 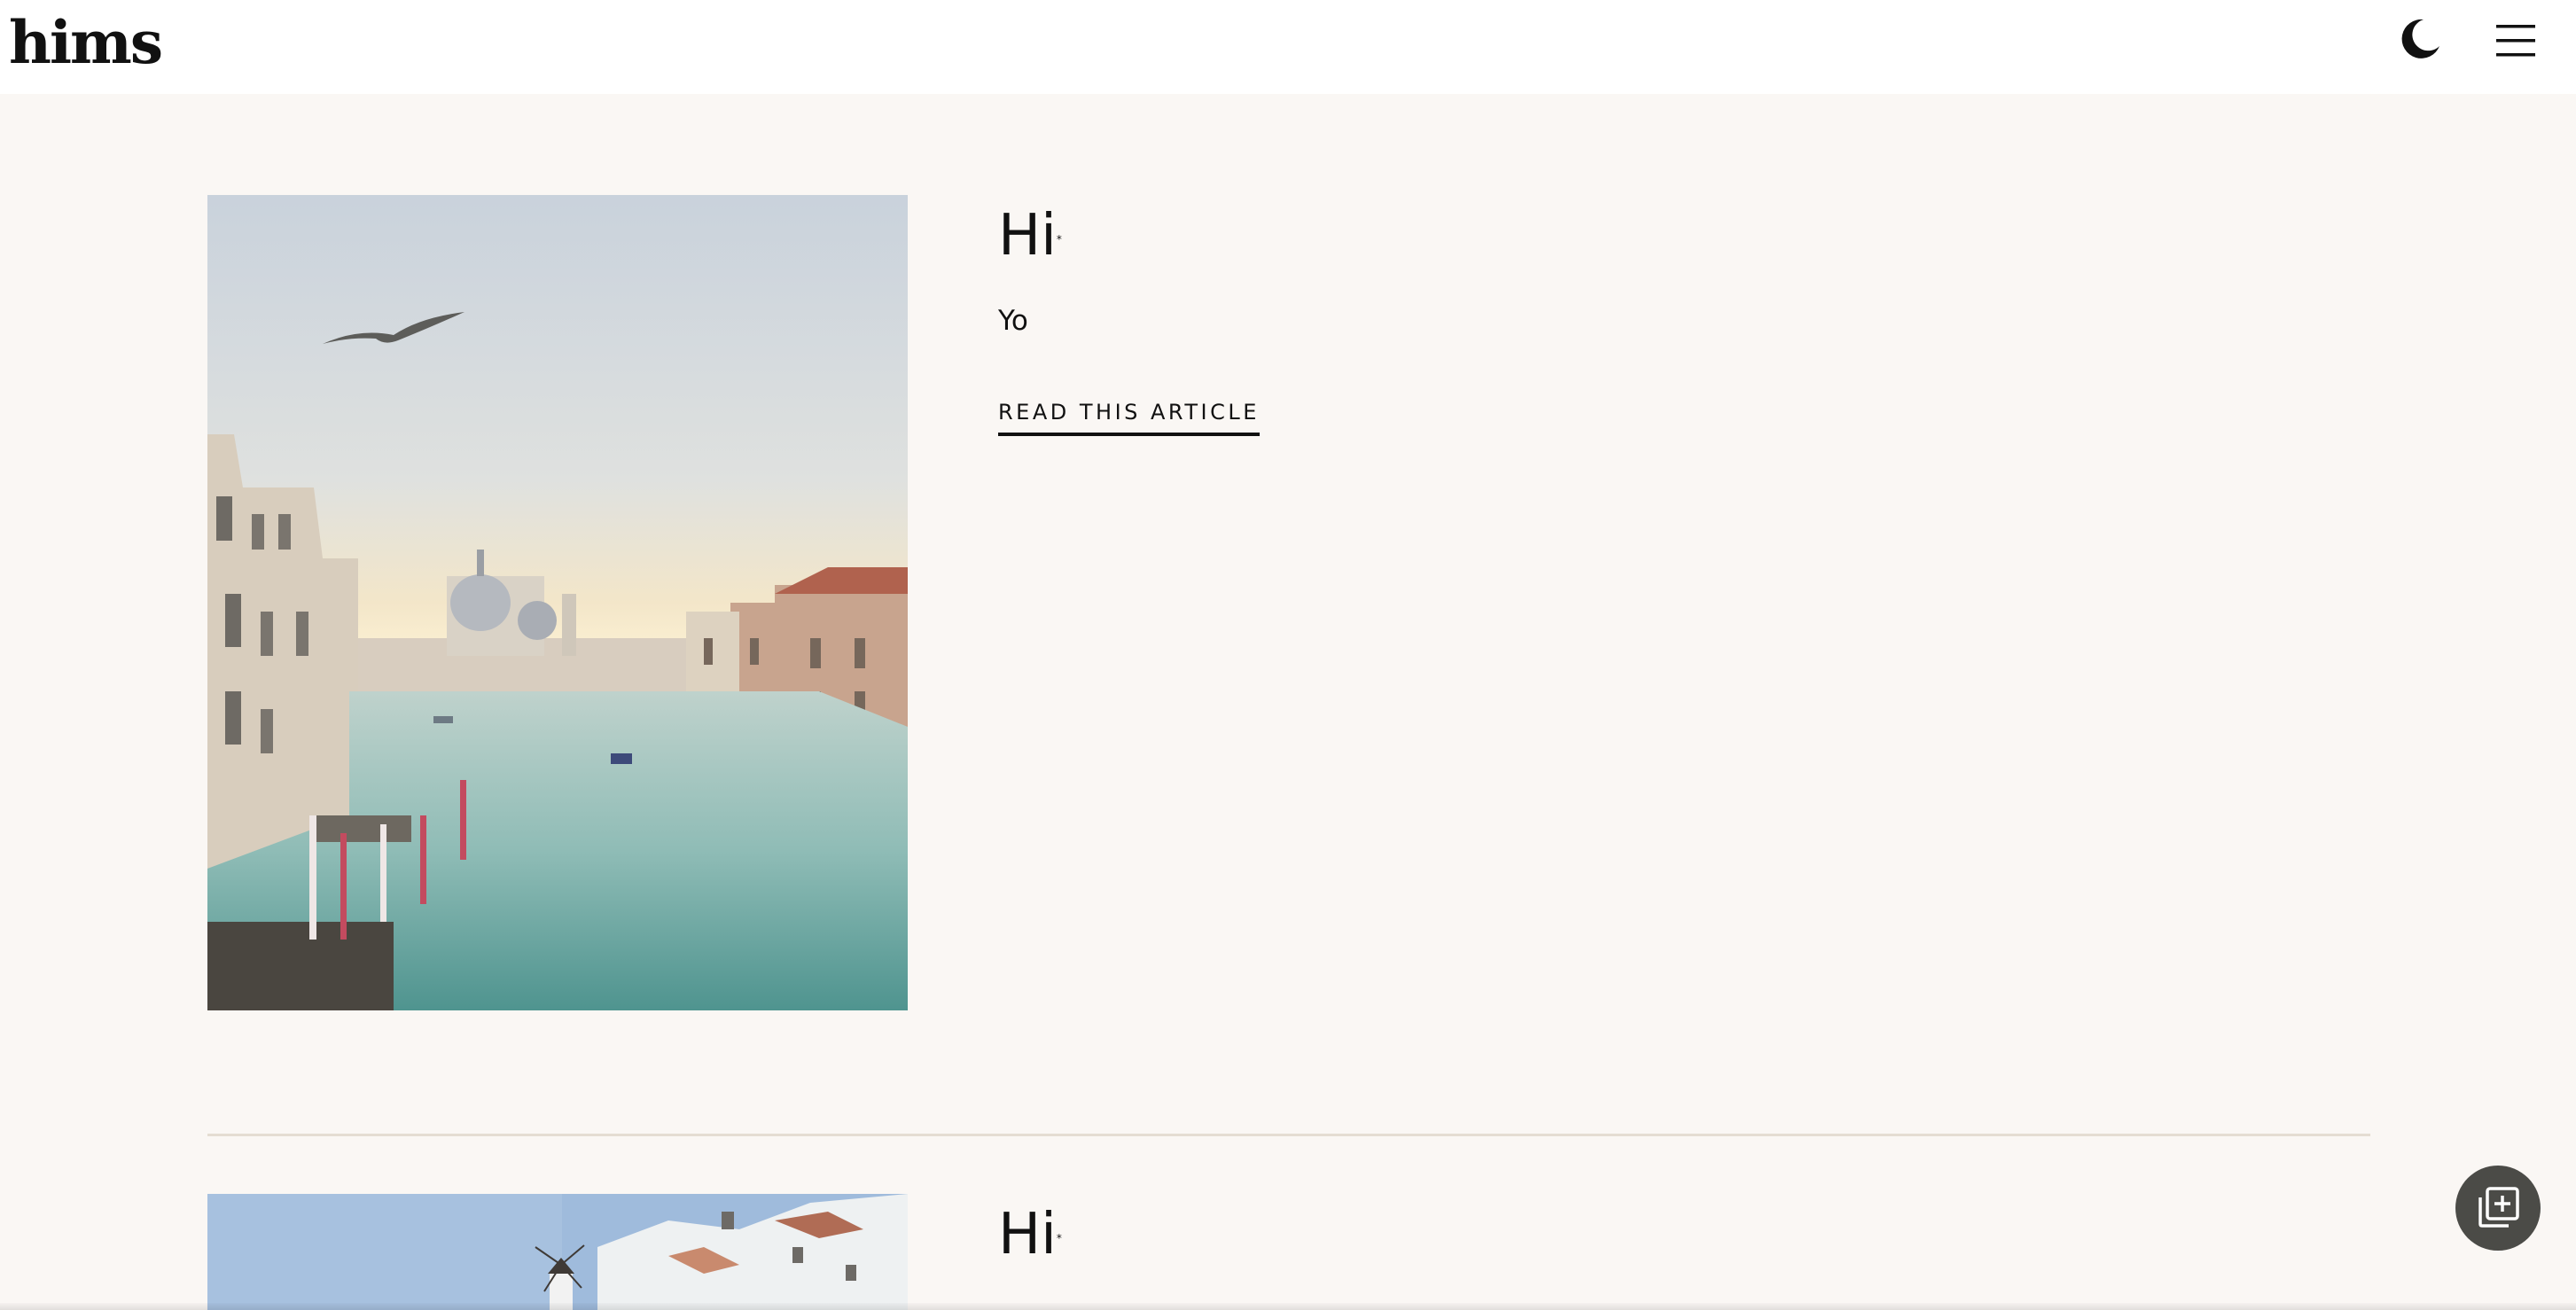 I want to click on article-subtitle: Yo, so click(x=1013, y=321).